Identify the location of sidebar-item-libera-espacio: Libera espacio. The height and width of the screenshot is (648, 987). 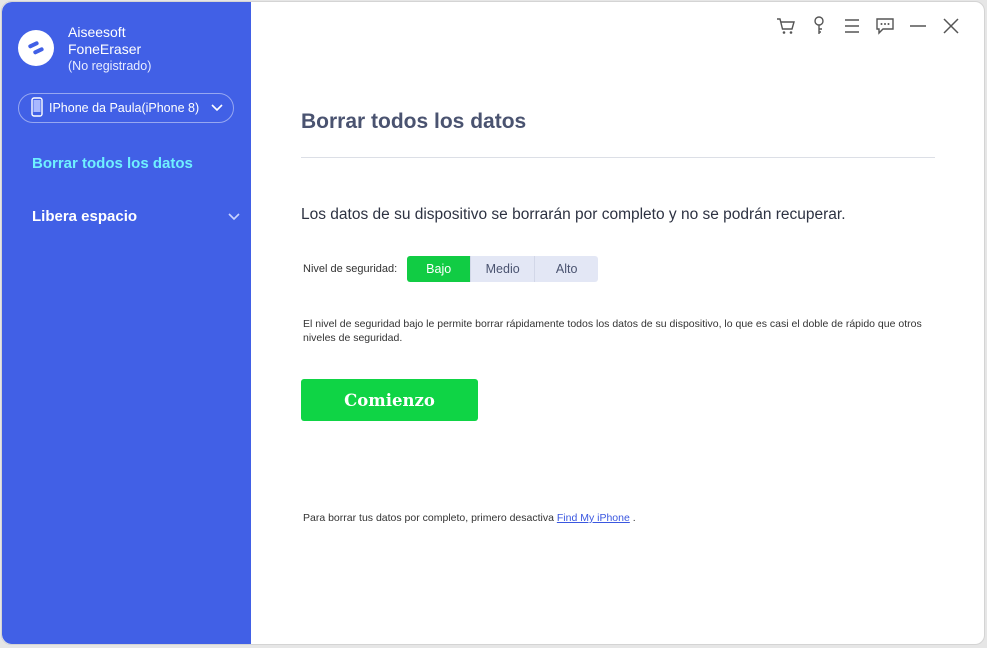
(136, 216).